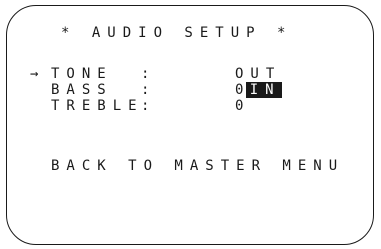 This screenshot has height=249, width=381. Describe the element at coordinates (82, 74) in the screenshot. I see `tone-label: TONE` at that location.